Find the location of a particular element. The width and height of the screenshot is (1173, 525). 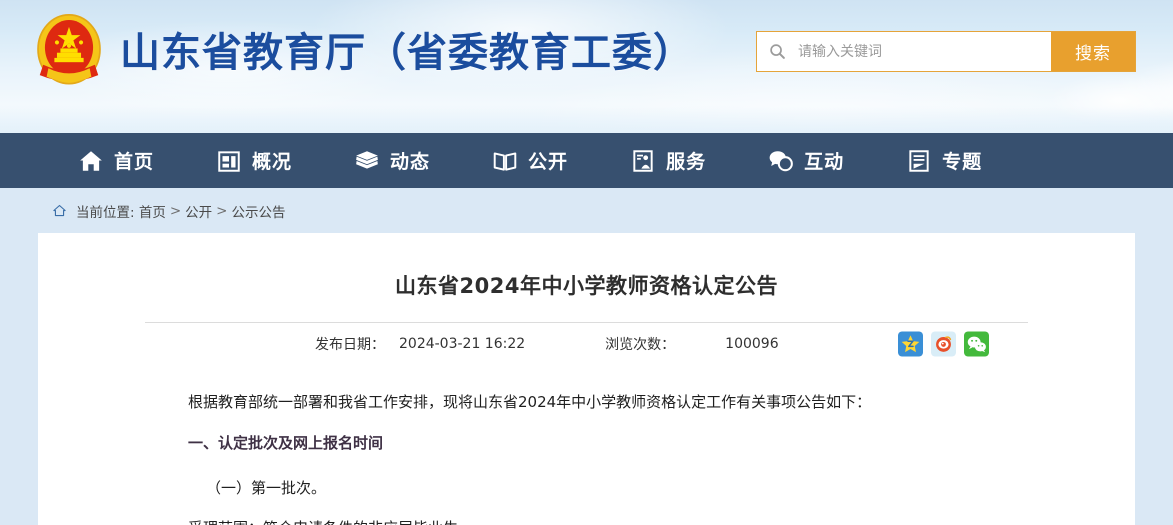

weibo-share-icon is located at coordinates (943, 344).